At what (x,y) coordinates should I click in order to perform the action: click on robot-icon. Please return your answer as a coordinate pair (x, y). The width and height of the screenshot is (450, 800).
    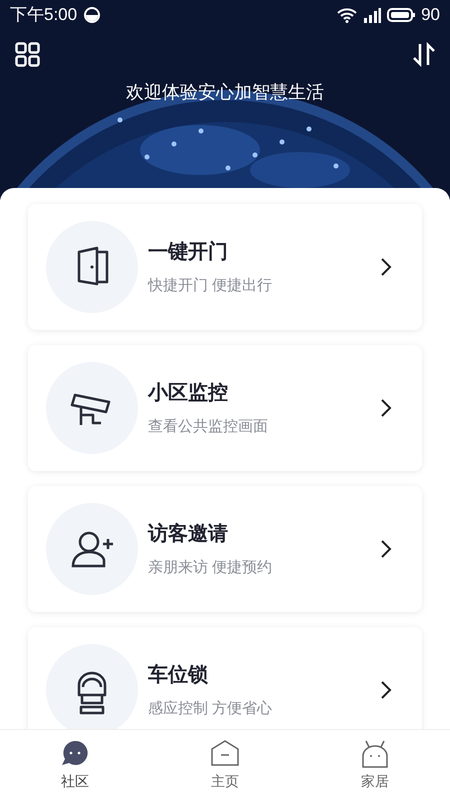
    Looking at the image, I should click on (375, 754).